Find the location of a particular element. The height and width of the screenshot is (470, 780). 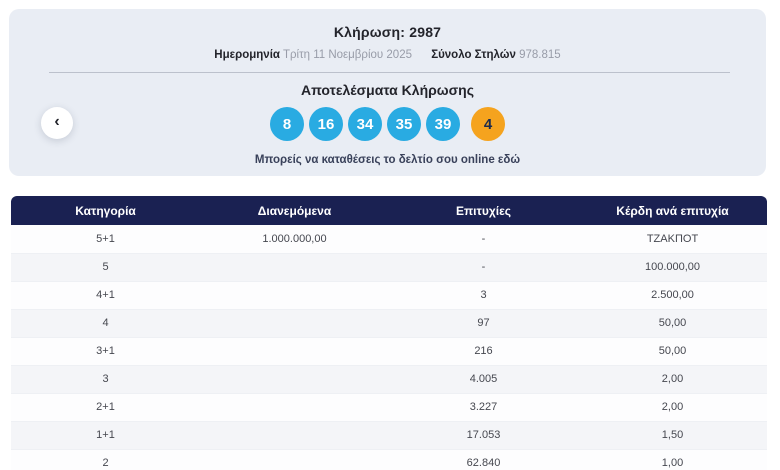

winners-cell: 17.053 is located at coordinates (483, 435).